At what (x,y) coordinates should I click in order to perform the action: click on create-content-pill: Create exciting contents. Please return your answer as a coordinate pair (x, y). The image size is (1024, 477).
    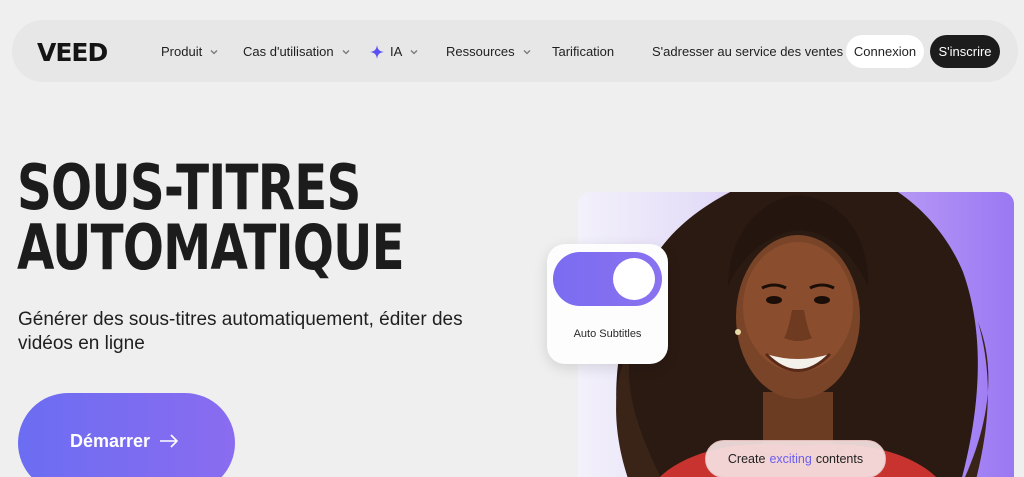
    Looking at the image, I should click on (795, 458).